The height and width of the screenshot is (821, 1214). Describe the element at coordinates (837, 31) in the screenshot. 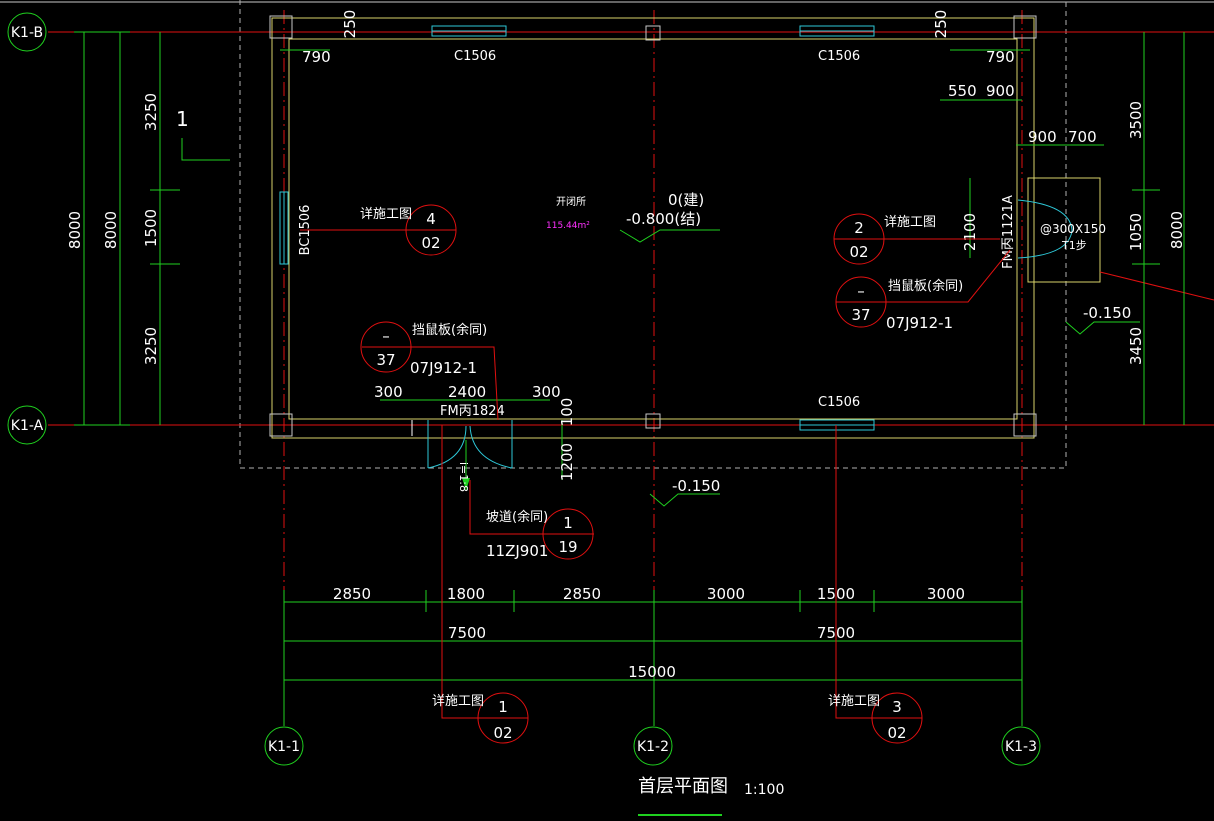

I see `window-c1506-top-right` at that location.